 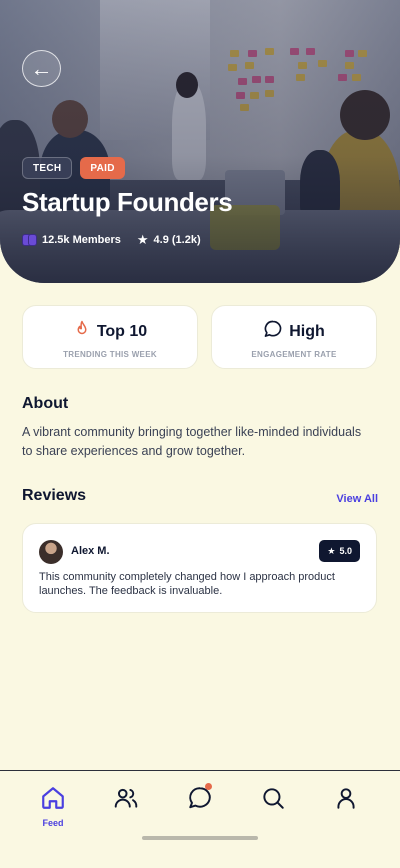 I want to click on community-rating: 4.9 (1.2k), so click(x=177, y=240).